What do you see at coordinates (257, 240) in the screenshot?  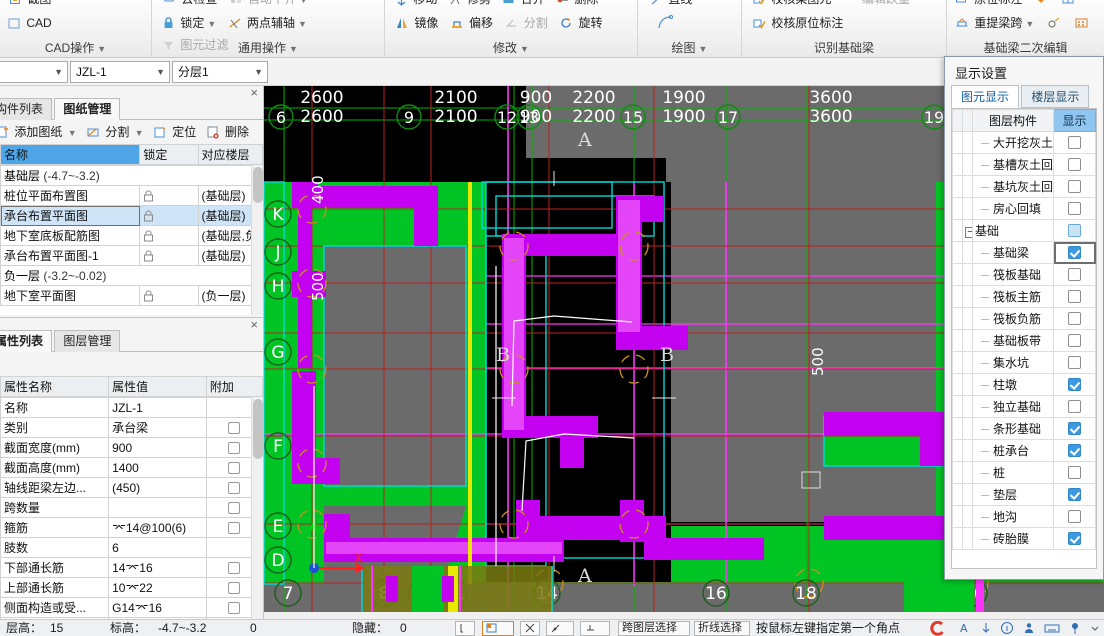 I see `drawing-table-scrollbar` at bounding box center [257, 240].